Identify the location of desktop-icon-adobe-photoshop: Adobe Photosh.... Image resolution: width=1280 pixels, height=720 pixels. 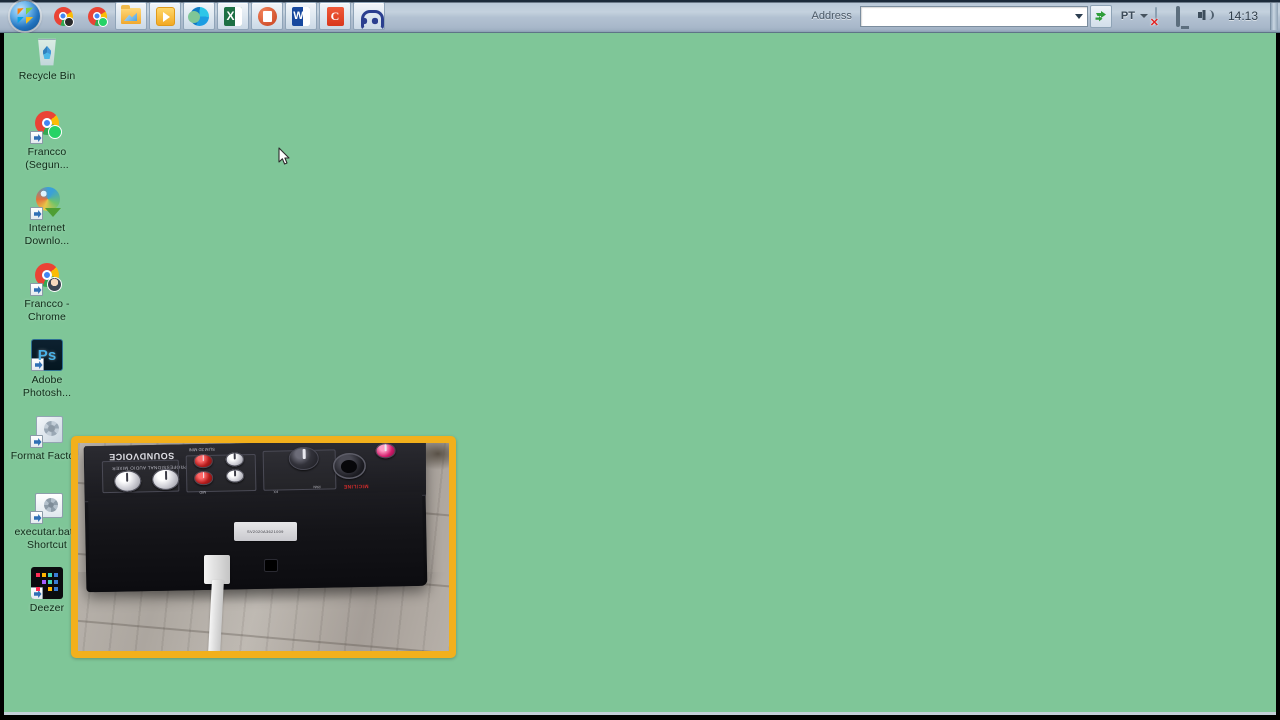
(47, 369).